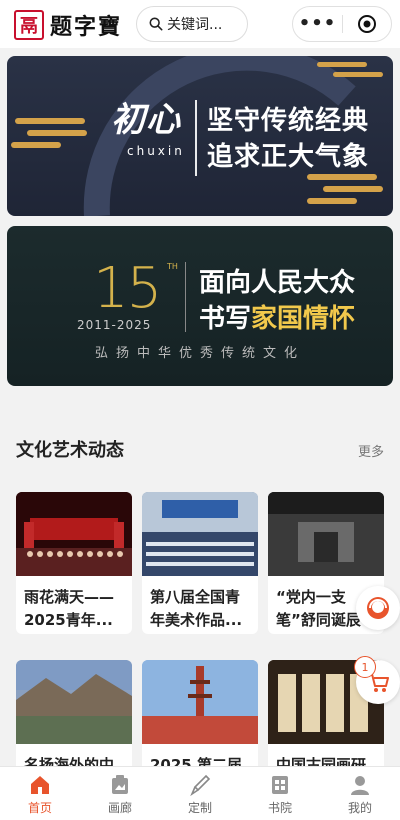 This screenshot has height=820, width=400. I want to click on banner-brand: 初心, so click(146, 120).